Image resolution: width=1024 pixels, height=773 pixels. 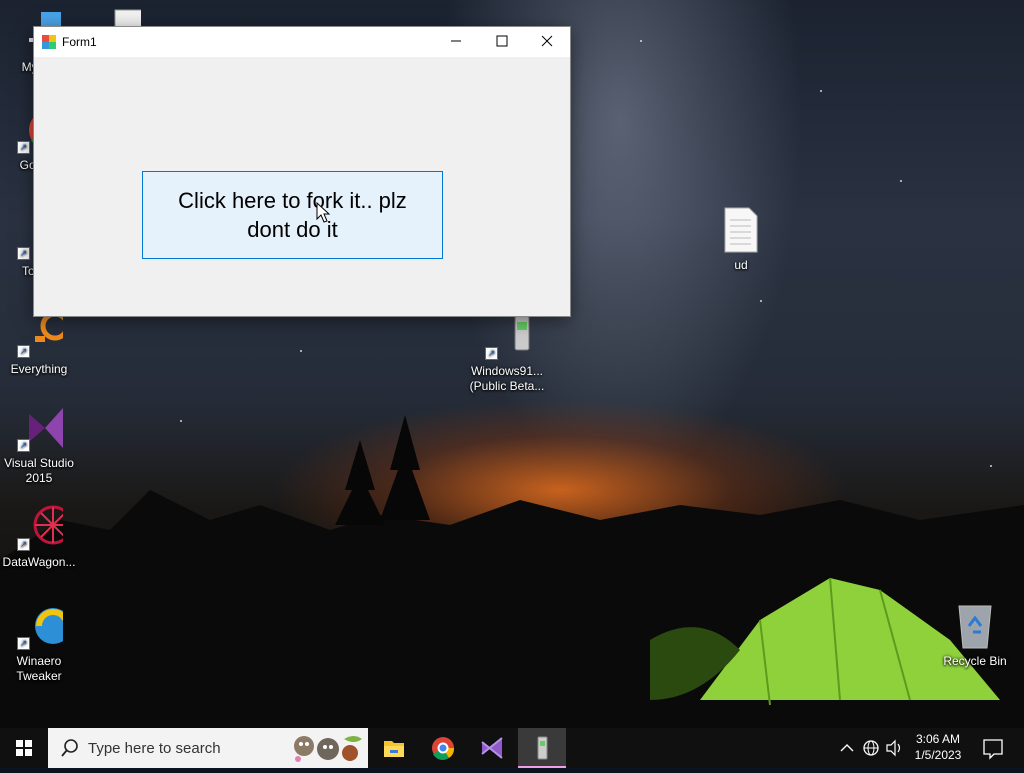 I want to click on desktop-icon-label: ud, so click(x=741, y=265).